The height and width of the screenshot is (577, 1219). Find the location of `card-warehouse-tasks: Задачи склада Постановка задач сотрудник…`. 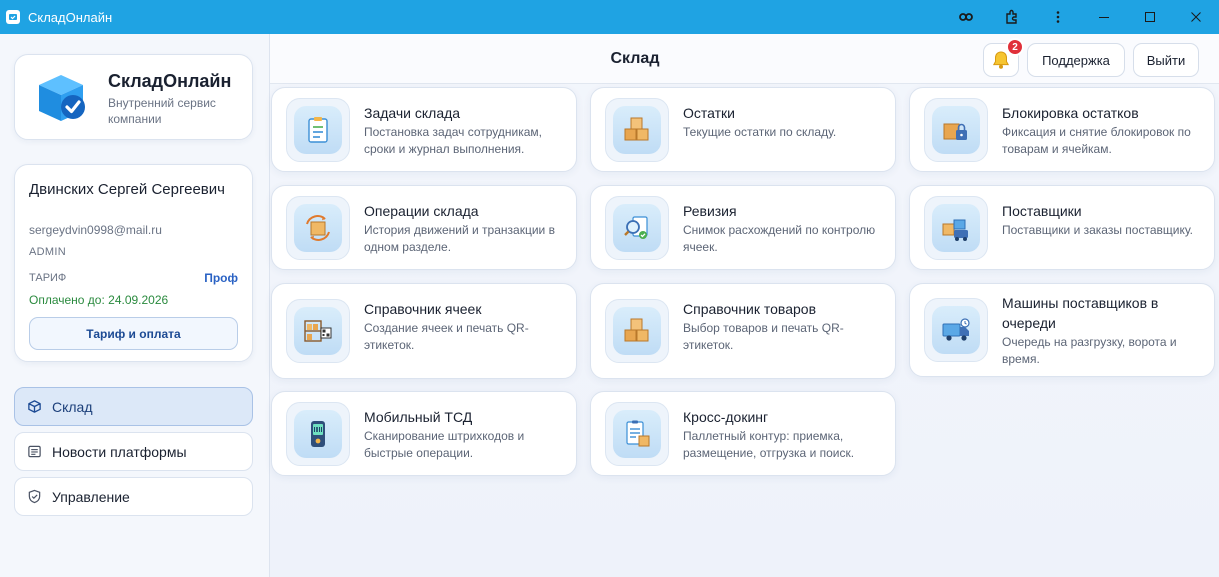

card-warehouse-tasks: Задачи склада Постановка задач сотрудник… is located at coordinates (424, 129).